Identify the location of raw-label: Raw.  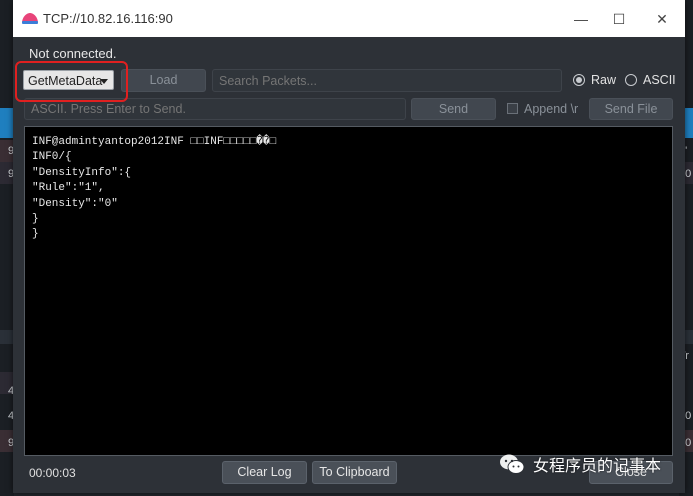
(604, 80).